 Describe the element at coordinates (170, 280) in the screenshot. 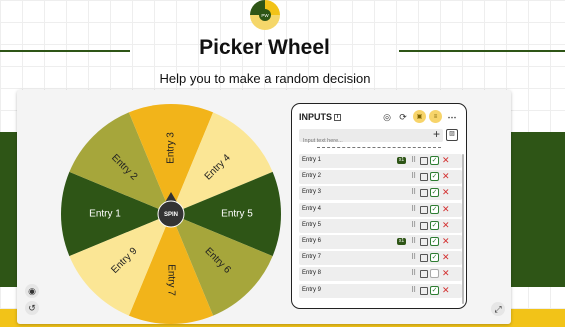

I see `wheel-segment-label: Entry 7` at that location.